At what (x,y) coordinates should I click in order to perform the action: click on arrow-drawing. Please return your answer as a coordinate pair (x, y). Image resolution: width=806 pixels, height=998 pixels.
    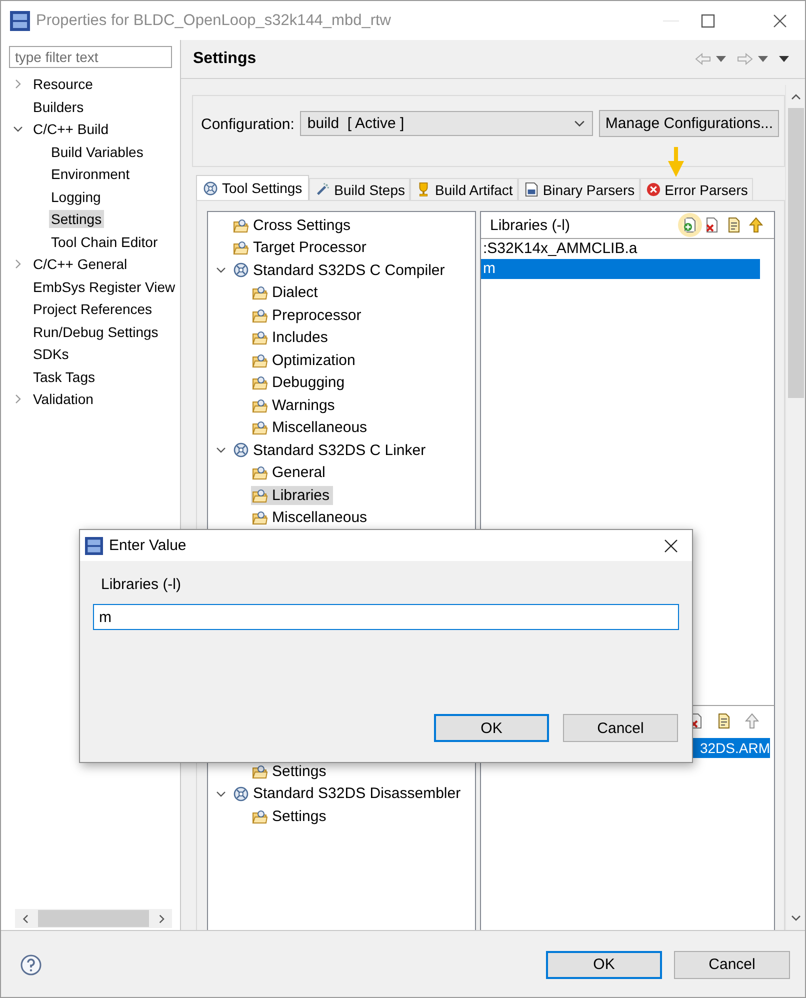
    Looking at the image, I should click on (676, 162).